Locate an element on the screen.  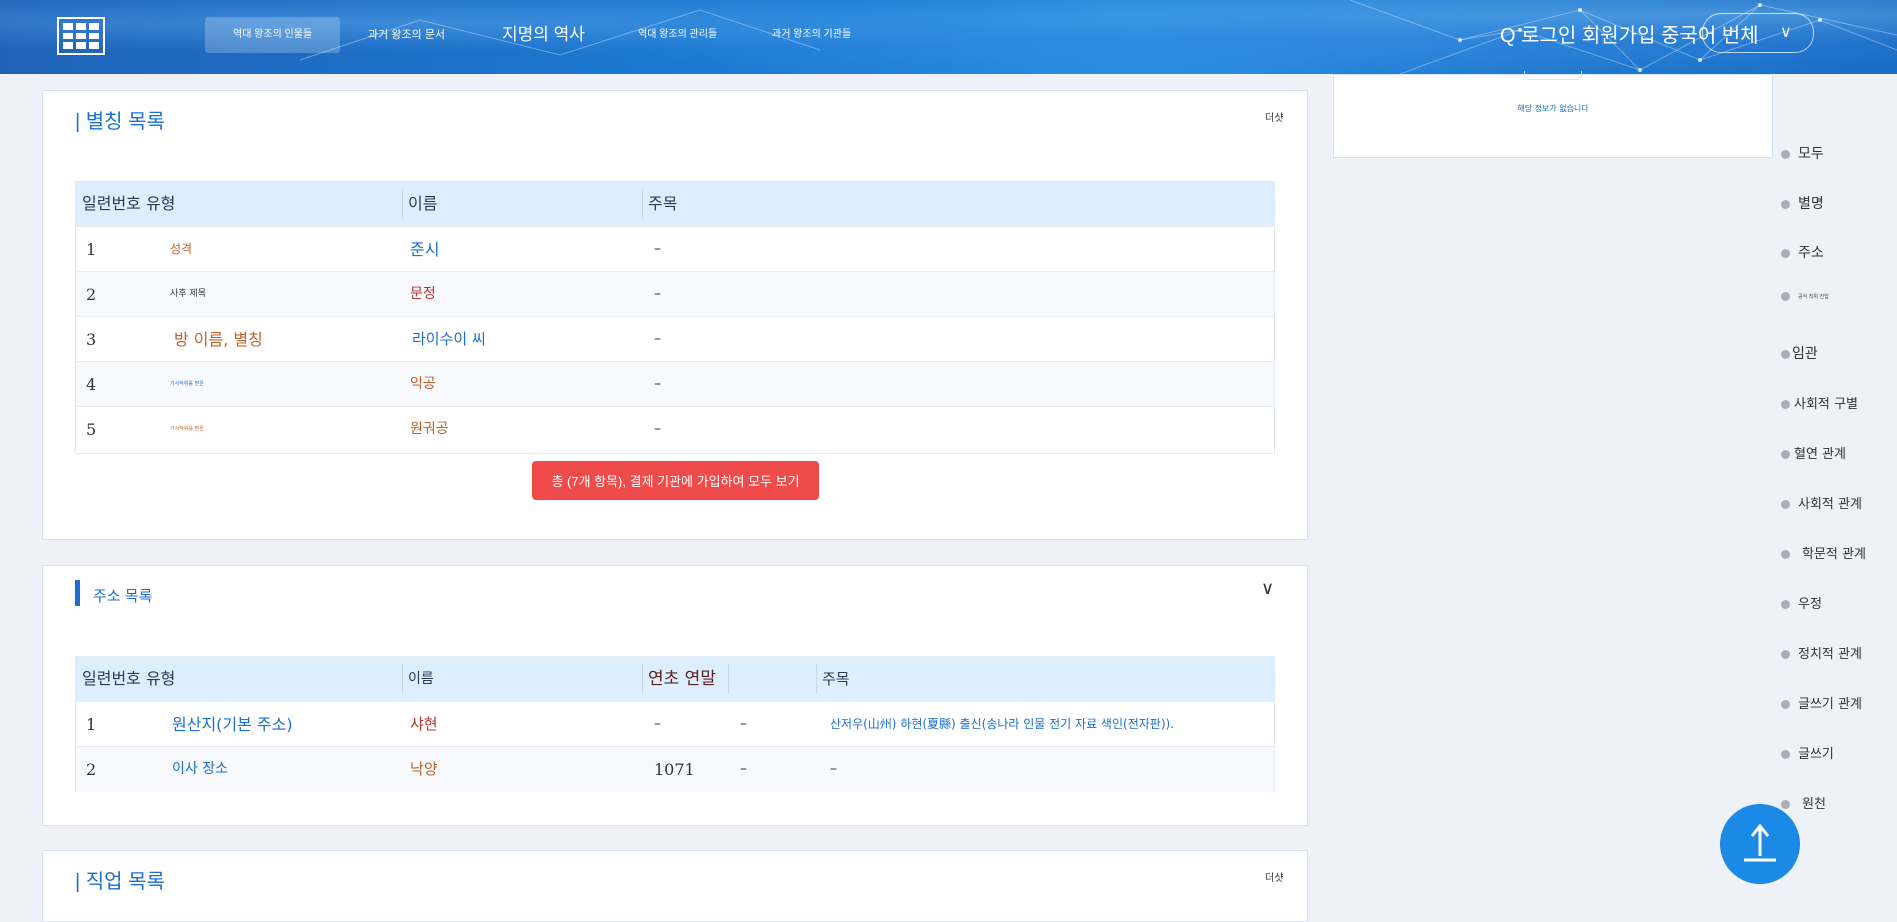
address-table-header: 일련번호 유형 이름 연초 연말 주목 is located at coordinates (675, 679).